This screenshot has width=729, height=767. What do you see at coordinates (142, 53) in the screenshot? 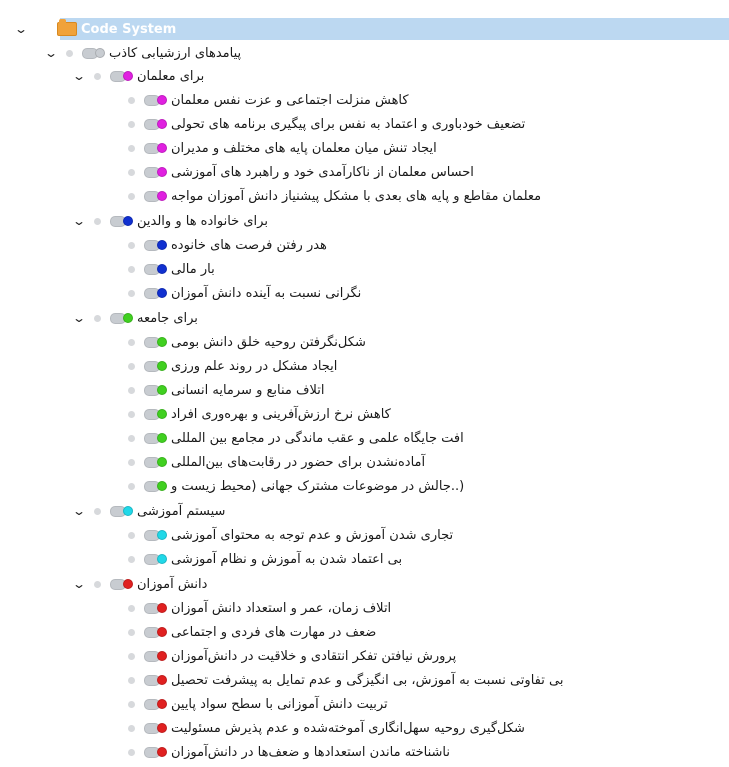
I see `tree-node-group1: ⌄ پیامدهای ارزشیابی کاذب` at bounding box center [142, 53].